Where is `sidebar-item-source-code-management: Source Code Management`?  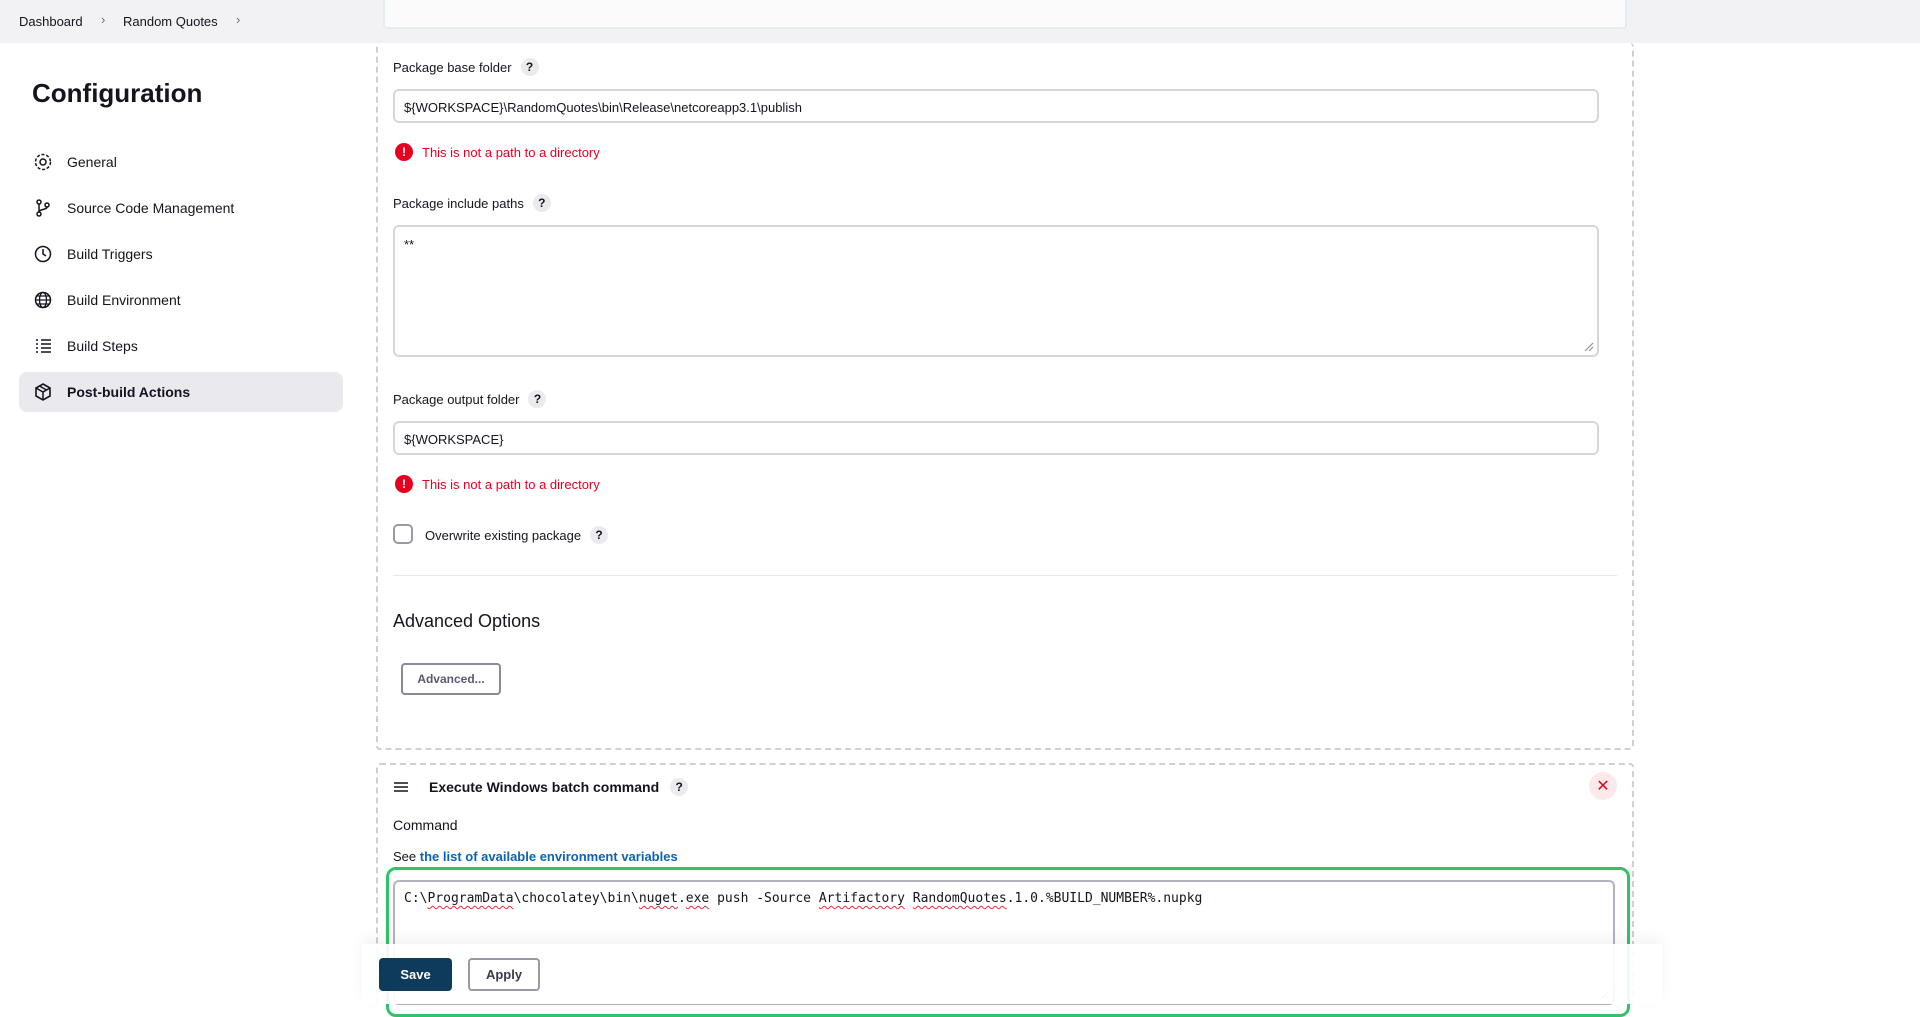
sidebar-item-source-code-management: Source Code Management is located at coordinates (181, 208).